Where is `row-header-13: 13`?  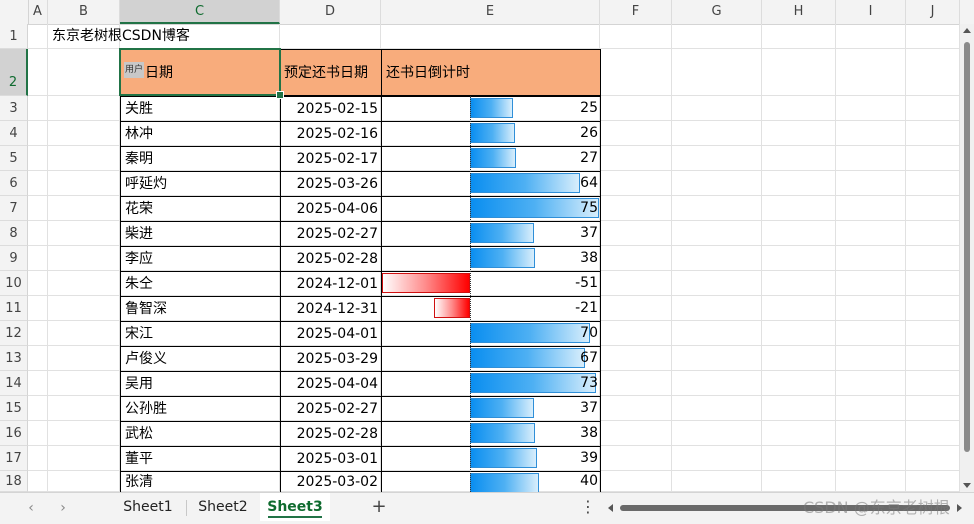
row-header-13: 13 is located at coordinates (14, 358).